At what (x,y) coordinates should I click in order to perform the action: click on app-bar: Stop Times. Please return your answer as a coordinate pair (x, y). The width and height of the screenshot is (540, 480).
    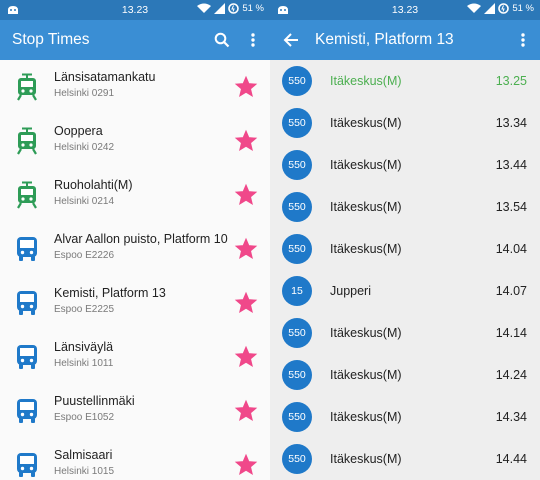
    Looking at the image, I should click on (135, 40).